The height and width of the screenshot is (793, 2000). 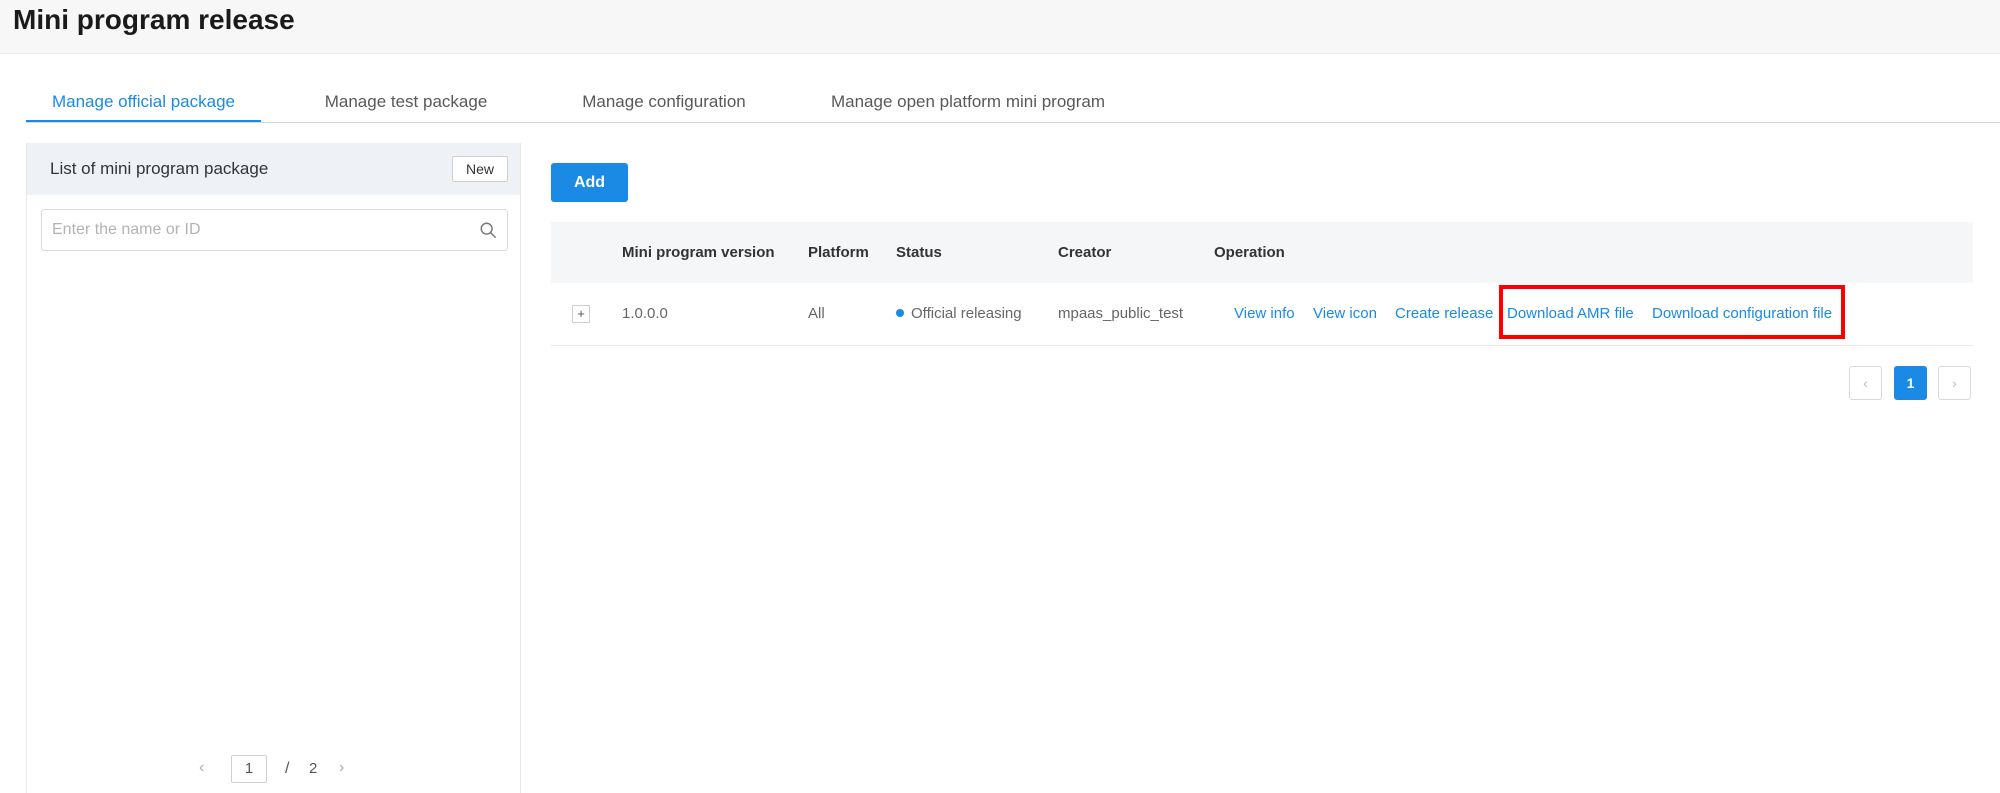 I want to click on view-icon-link: View icon, so click(x=1345, y=314).